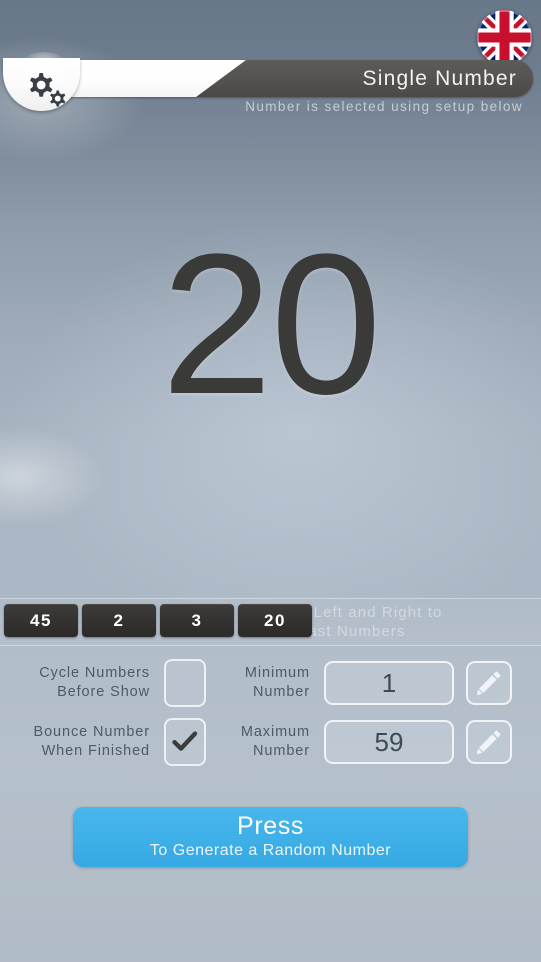 The height and width of the screenshot is (962, 541). Describe the element at coordinates (94, 682) in the screenshot. I see `cycle-numbers-label: Cycle Numbers Before Show` at that location.